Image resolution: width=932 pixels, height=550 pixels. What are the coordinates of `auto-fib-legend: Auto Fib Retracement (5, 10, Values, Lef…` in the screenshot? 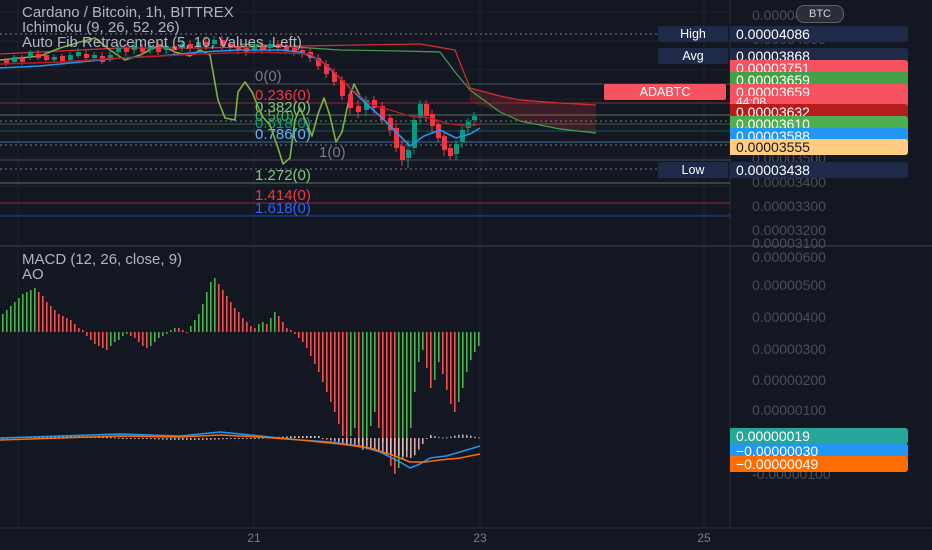 It's located at (162, 43).